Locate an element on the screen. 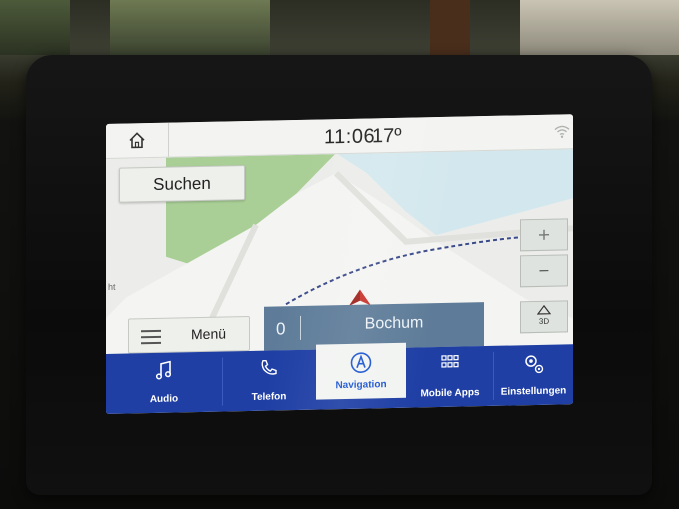  clock: 11:06 is located at coordinates (350, 137).